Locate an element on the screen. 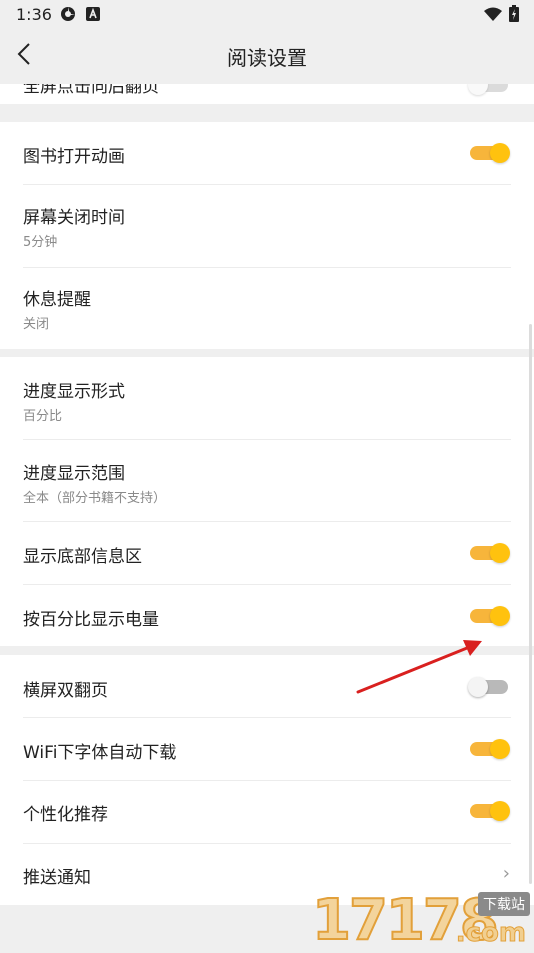  bottom-info-toggle is located at coordinates (490, 553).